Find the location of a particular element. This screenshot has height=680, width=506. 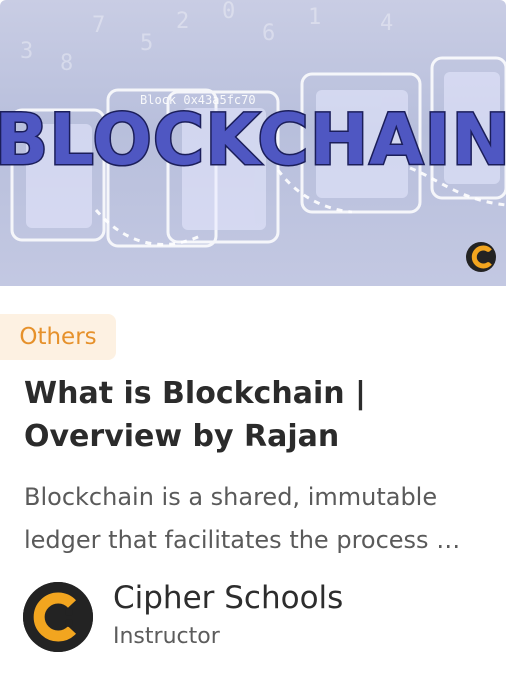

svg-text: 2 is located at coordinates (182, 21).